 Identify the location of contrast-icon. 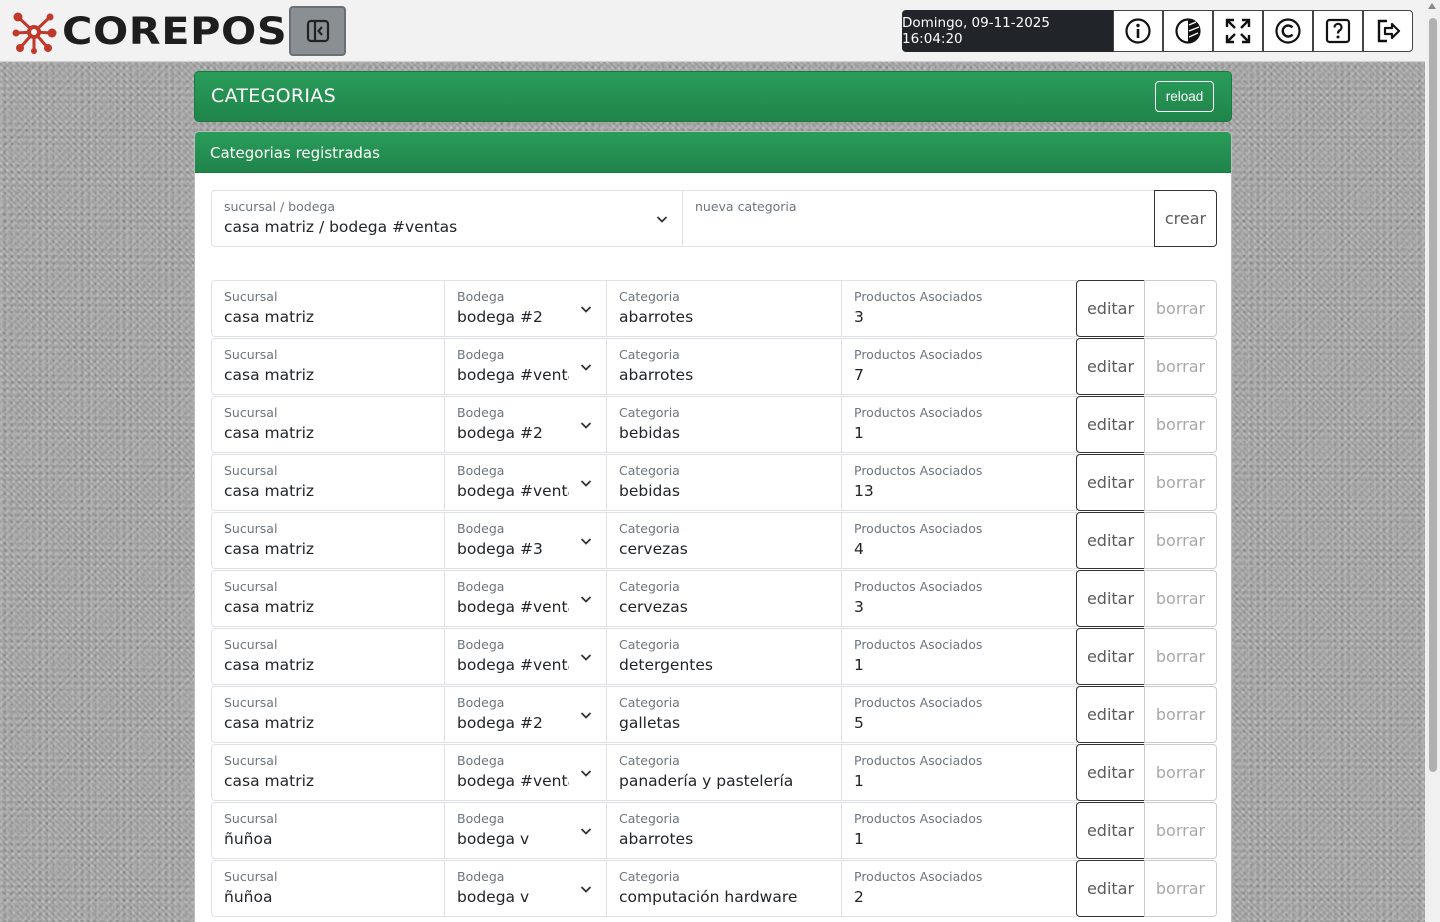
(1188, 31).